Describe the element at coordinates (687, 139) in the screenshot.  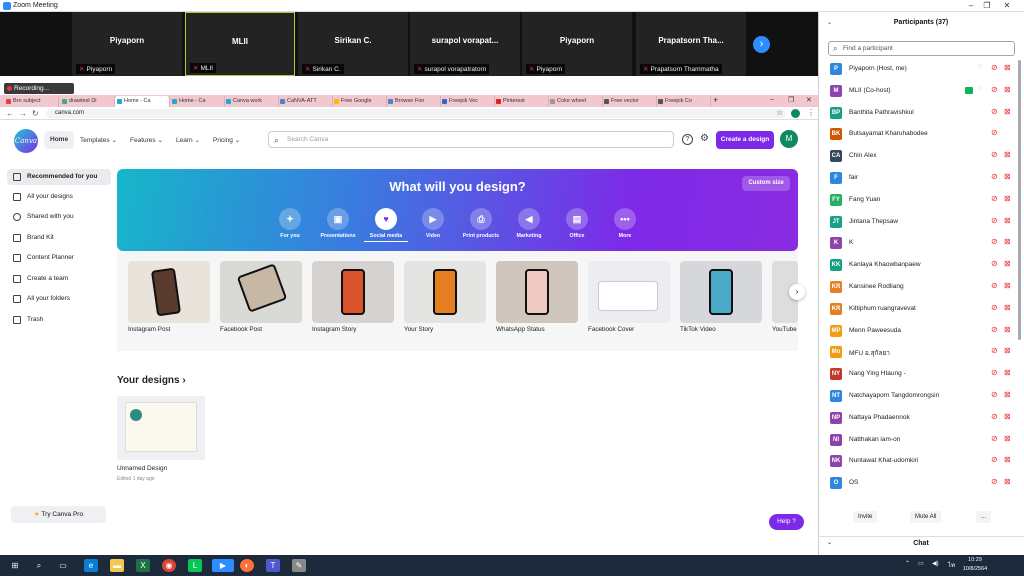
I see `help-question-icon: ?` at that location.